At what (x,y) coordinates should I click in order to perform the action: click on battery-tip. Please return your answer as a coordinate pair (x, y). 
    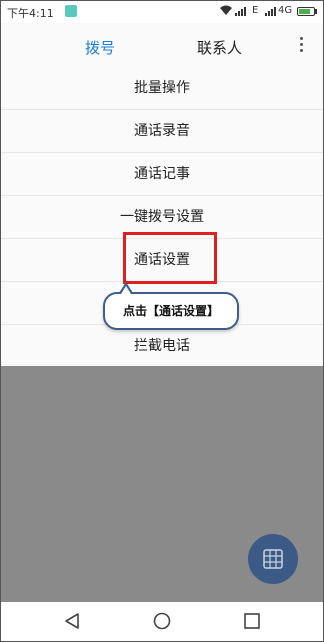
    Looking at the image, I should click on (316, 11).